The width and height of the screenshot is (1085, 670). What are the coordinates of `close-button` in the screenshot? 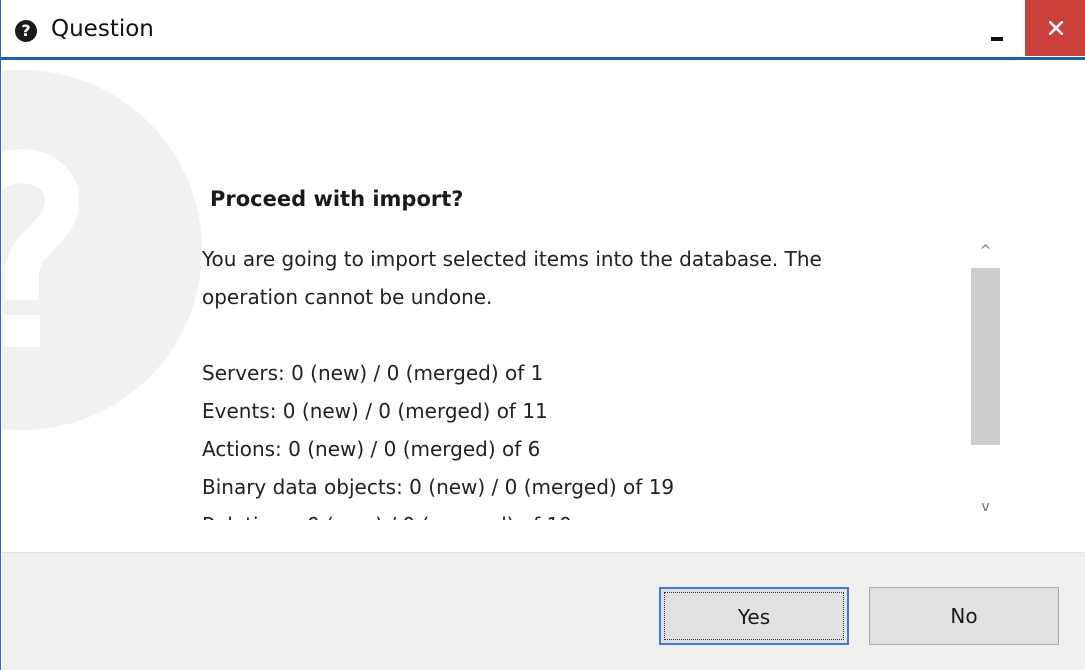 It's located at (1055, 28).